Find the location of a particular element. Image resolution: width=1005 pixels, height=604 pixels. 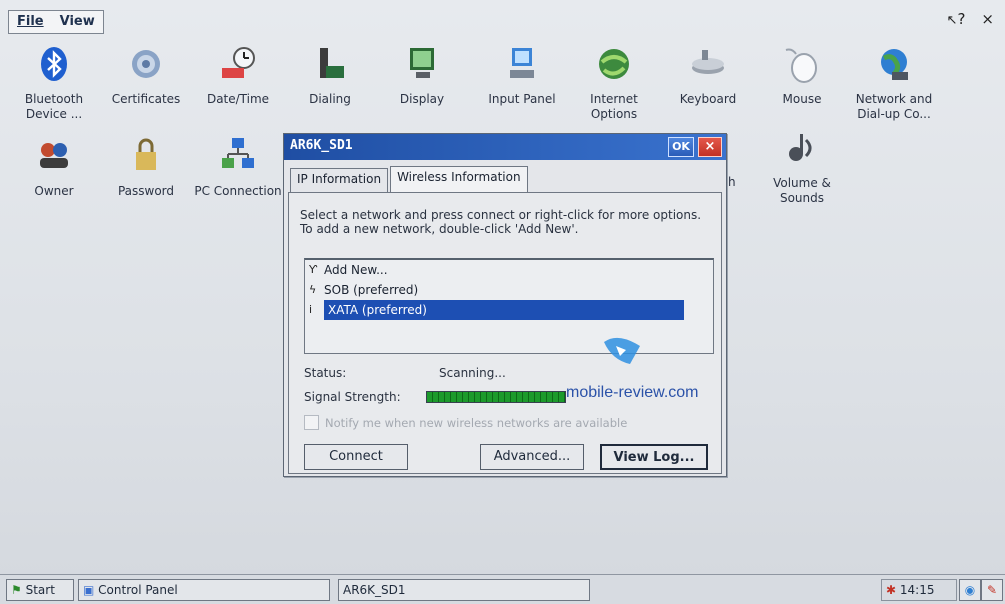

desktop-icon: ◉ is located at coordinates (970, 590).